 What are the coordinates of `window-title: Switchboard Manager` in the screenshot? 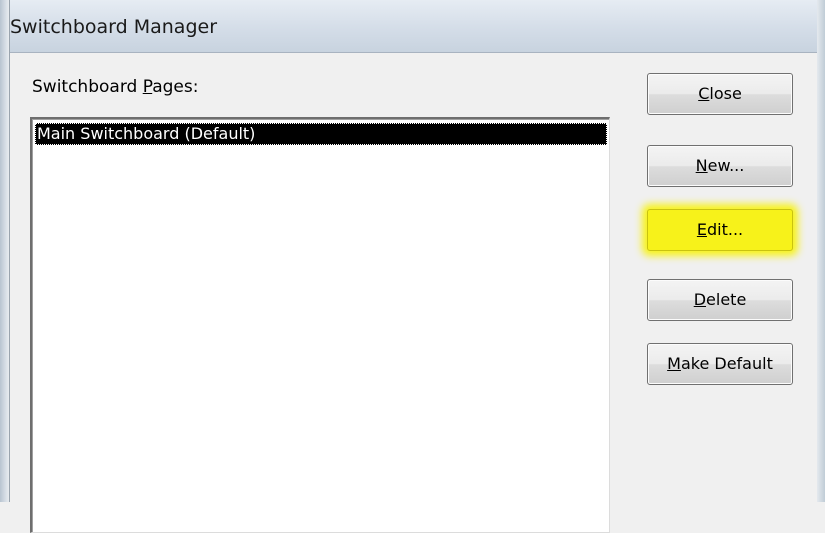 It's located at (114, 27).